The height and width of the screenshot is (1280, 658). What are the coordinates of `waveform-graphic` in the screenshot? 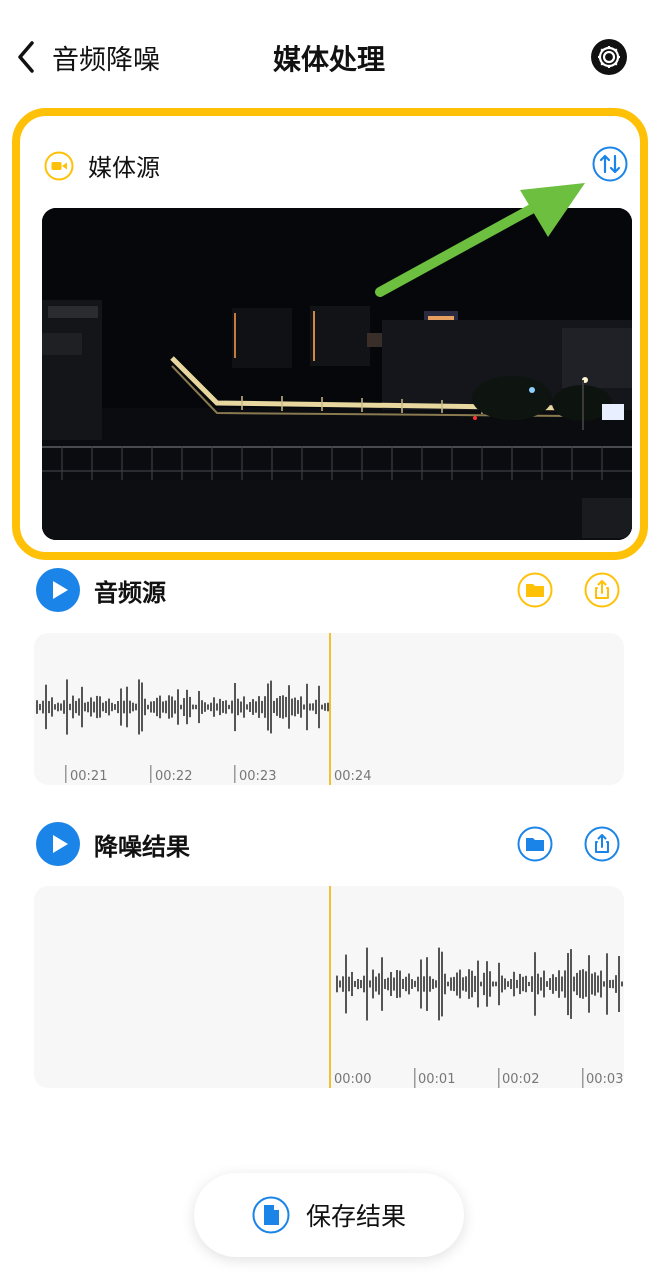 It's located at (476, 987).